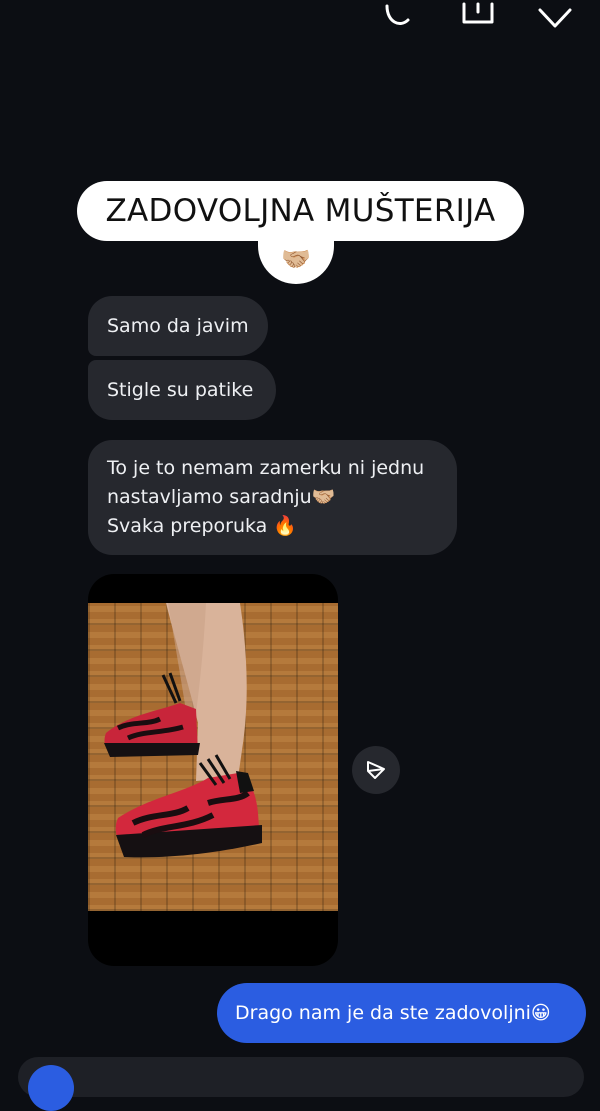  I want to click on share-button, so click(376, 770).